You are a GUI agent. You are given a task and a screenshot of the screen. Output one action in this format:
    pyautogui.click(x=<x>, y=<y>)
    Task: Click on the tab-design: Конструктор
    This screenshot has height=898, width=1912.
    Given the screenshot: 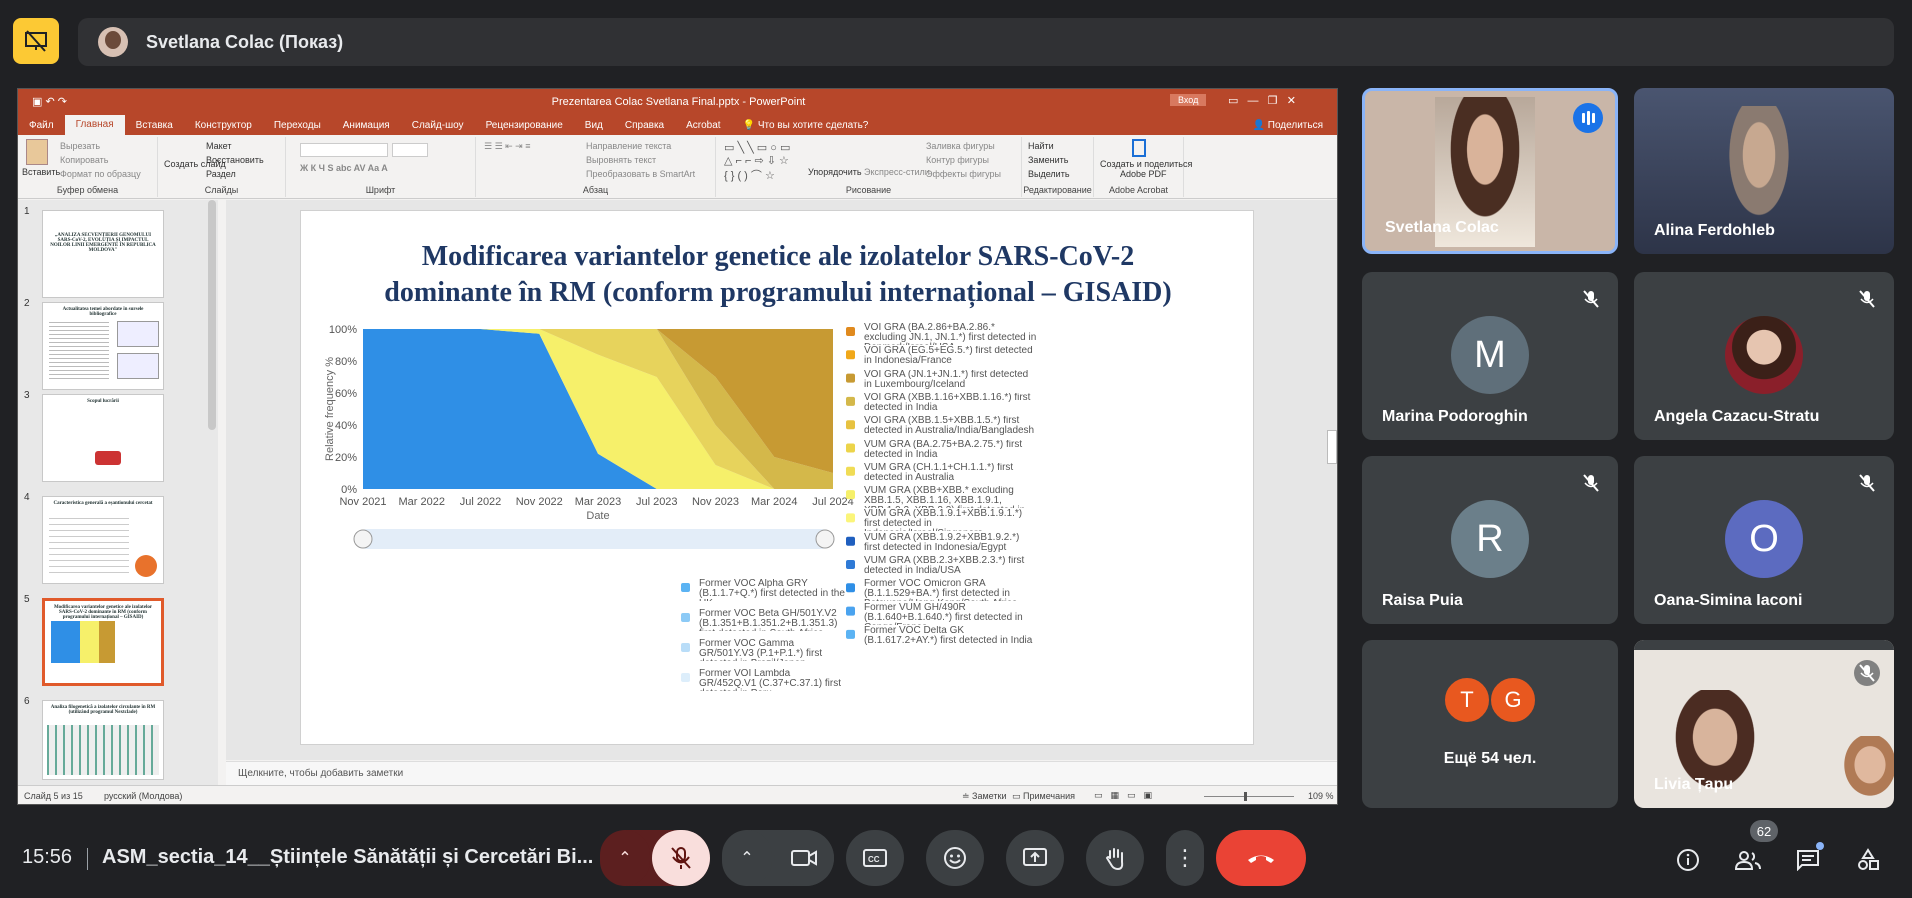 What is the action you would take?
    pyautogui.click(x=223, y=125)
    